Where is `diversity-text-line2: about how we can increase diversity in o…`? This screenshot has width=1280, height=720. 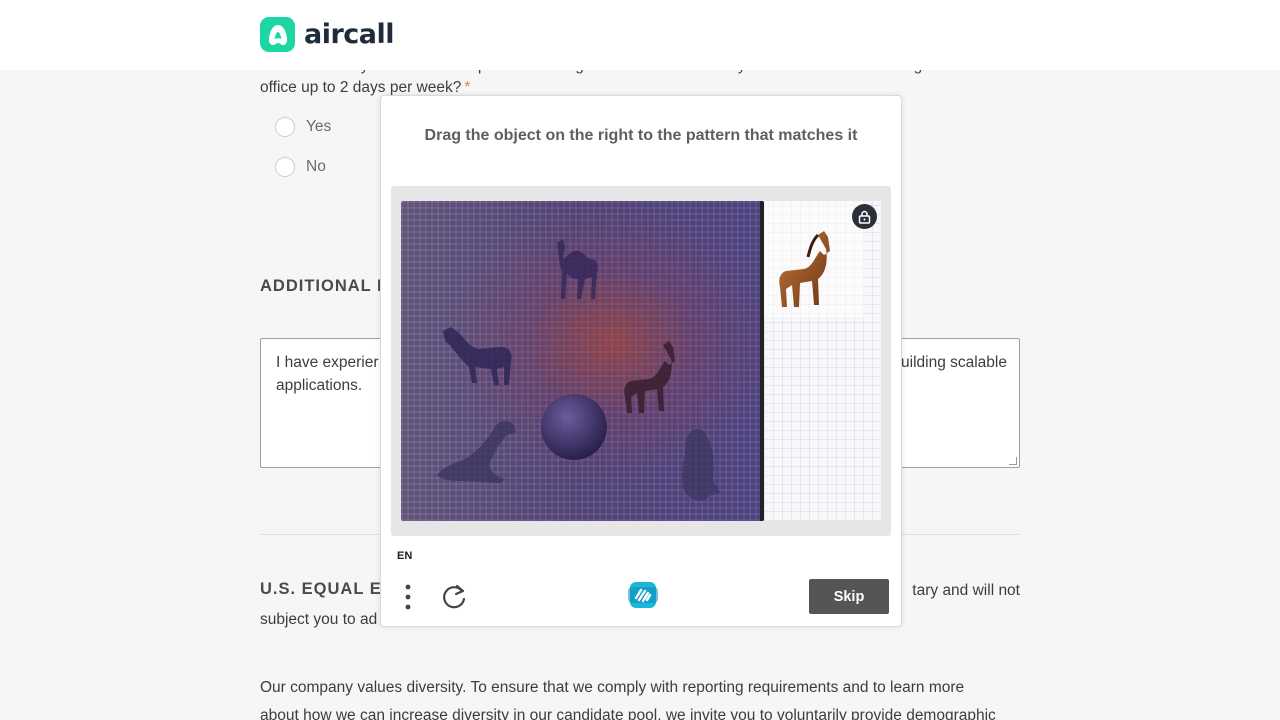 diversity-text-line2: about how we can increase diversity in o… is located at coordinates (628, 713).